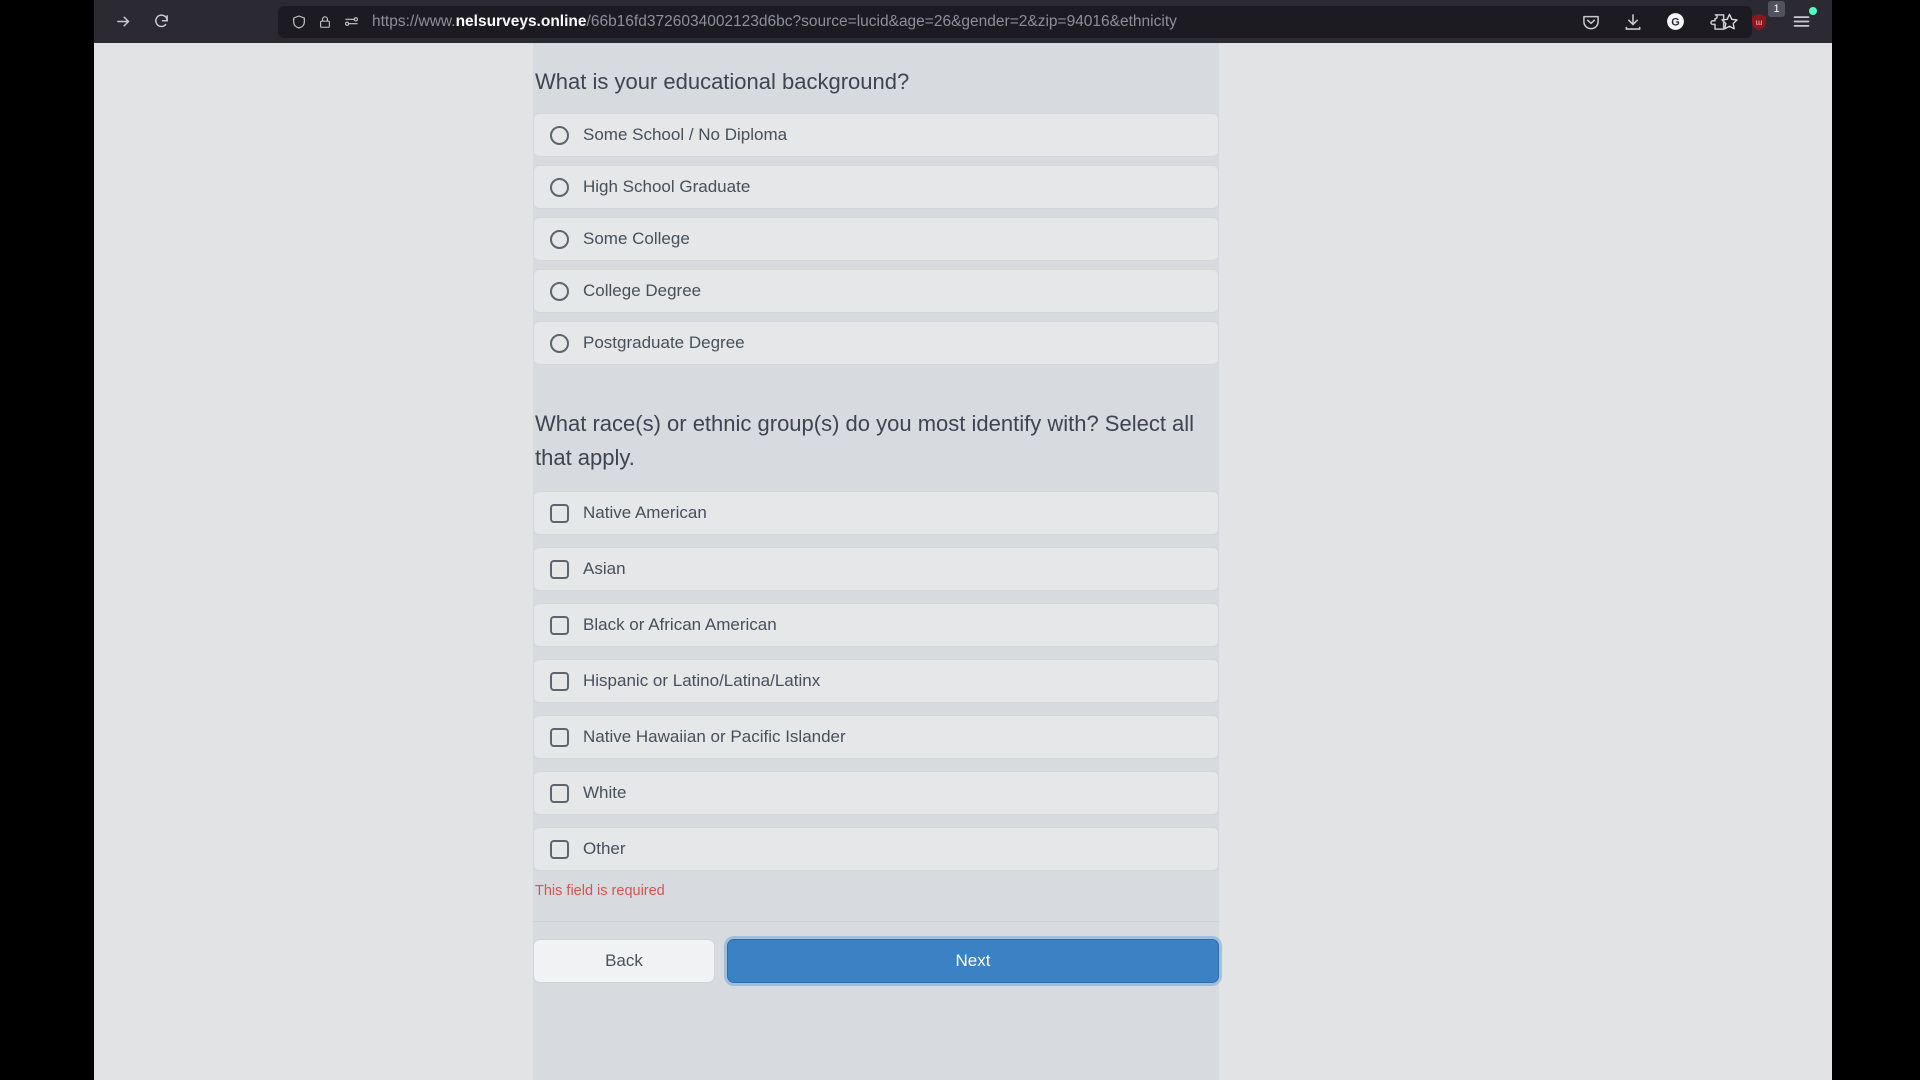 The image size is (1920, 1080). I want to click on ethnicity-option-label: Black or African American, so click(680, 625).